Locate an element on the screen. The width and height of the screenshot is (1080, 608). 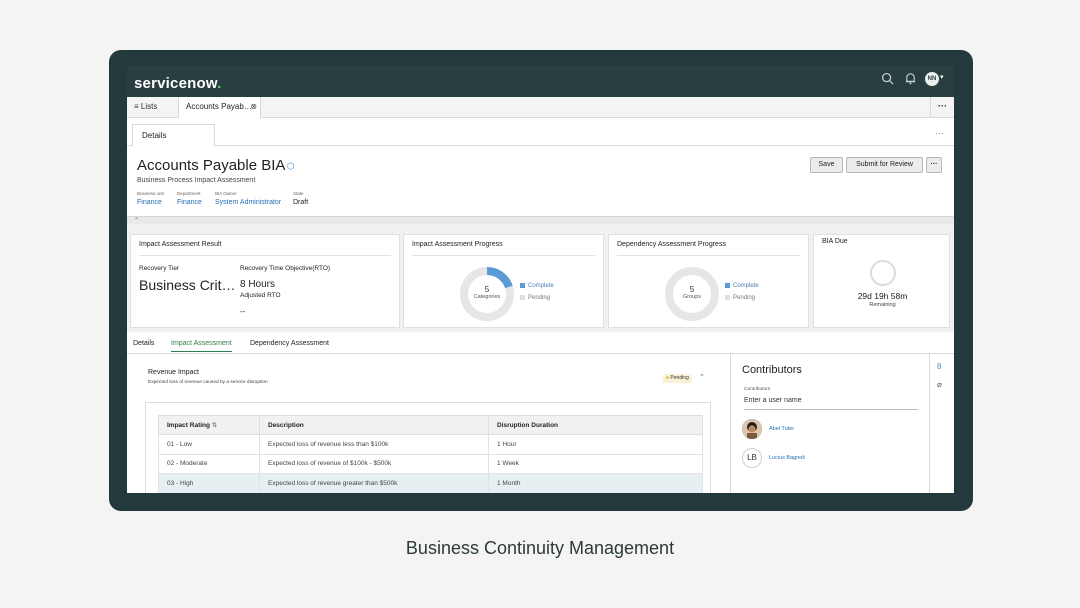
contributors-search-input: Enter a user name is located at coordinates (831, 403).